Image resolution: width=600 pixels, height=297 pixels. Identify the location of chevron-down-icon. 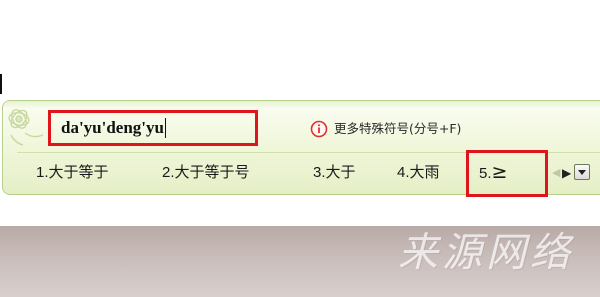
(582, 172).